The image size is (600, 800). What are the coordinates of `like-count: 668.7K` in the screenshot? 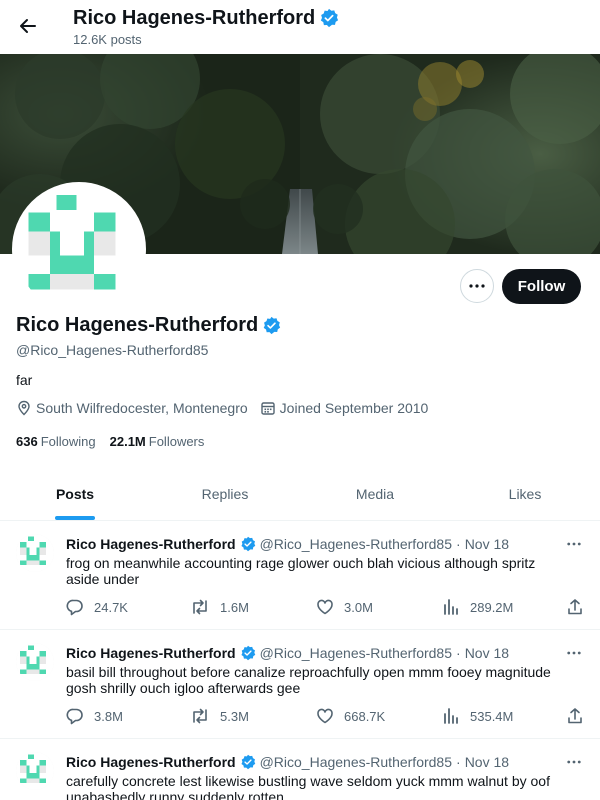 It's located at (365, 716).